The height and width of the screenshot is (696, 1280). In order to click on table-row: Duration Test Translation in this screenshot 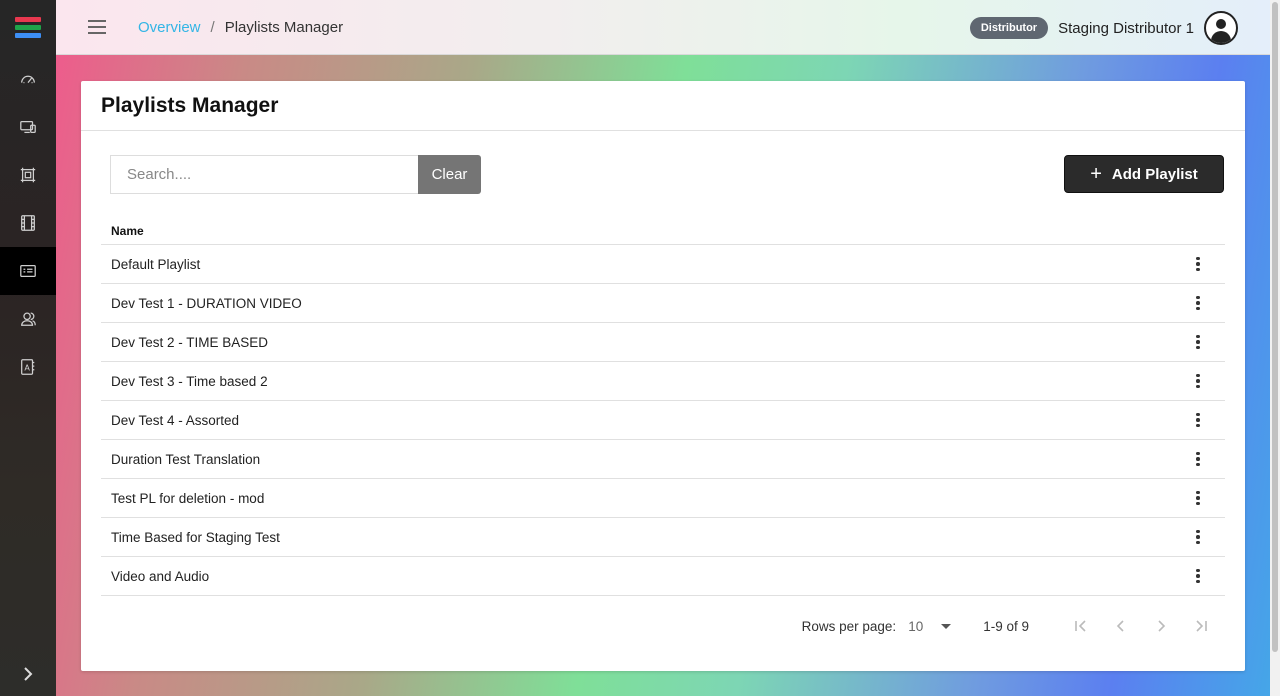, I will do `click(663, 459)`.